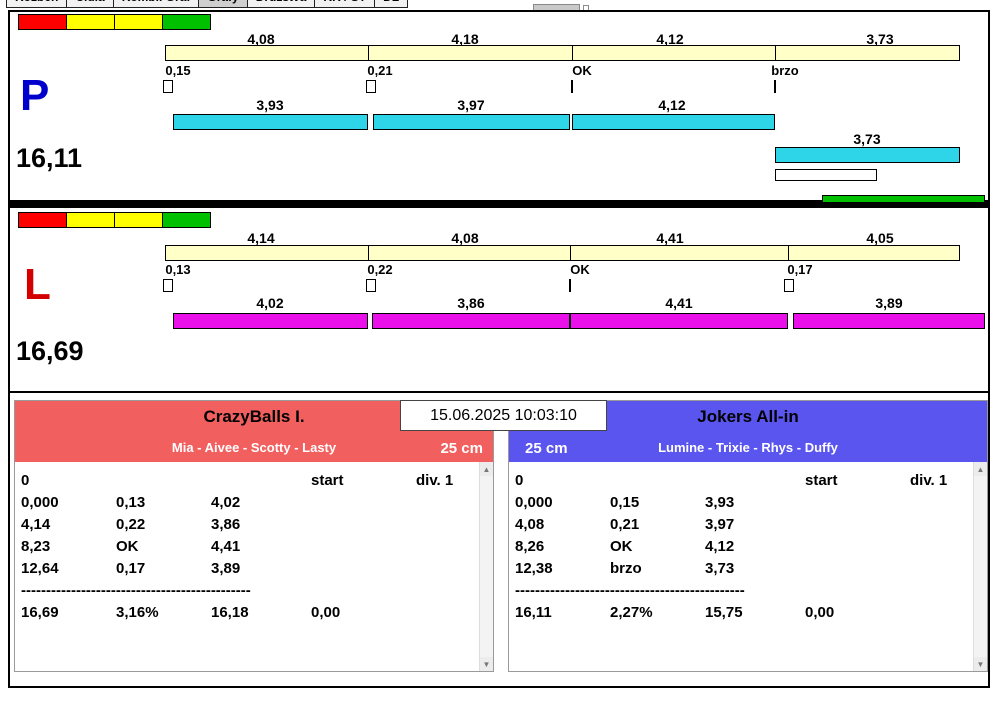 Image resolution: width=995 pixels, height=716 pixels. I want to click on total-net: 16,18, so click(230, 612).